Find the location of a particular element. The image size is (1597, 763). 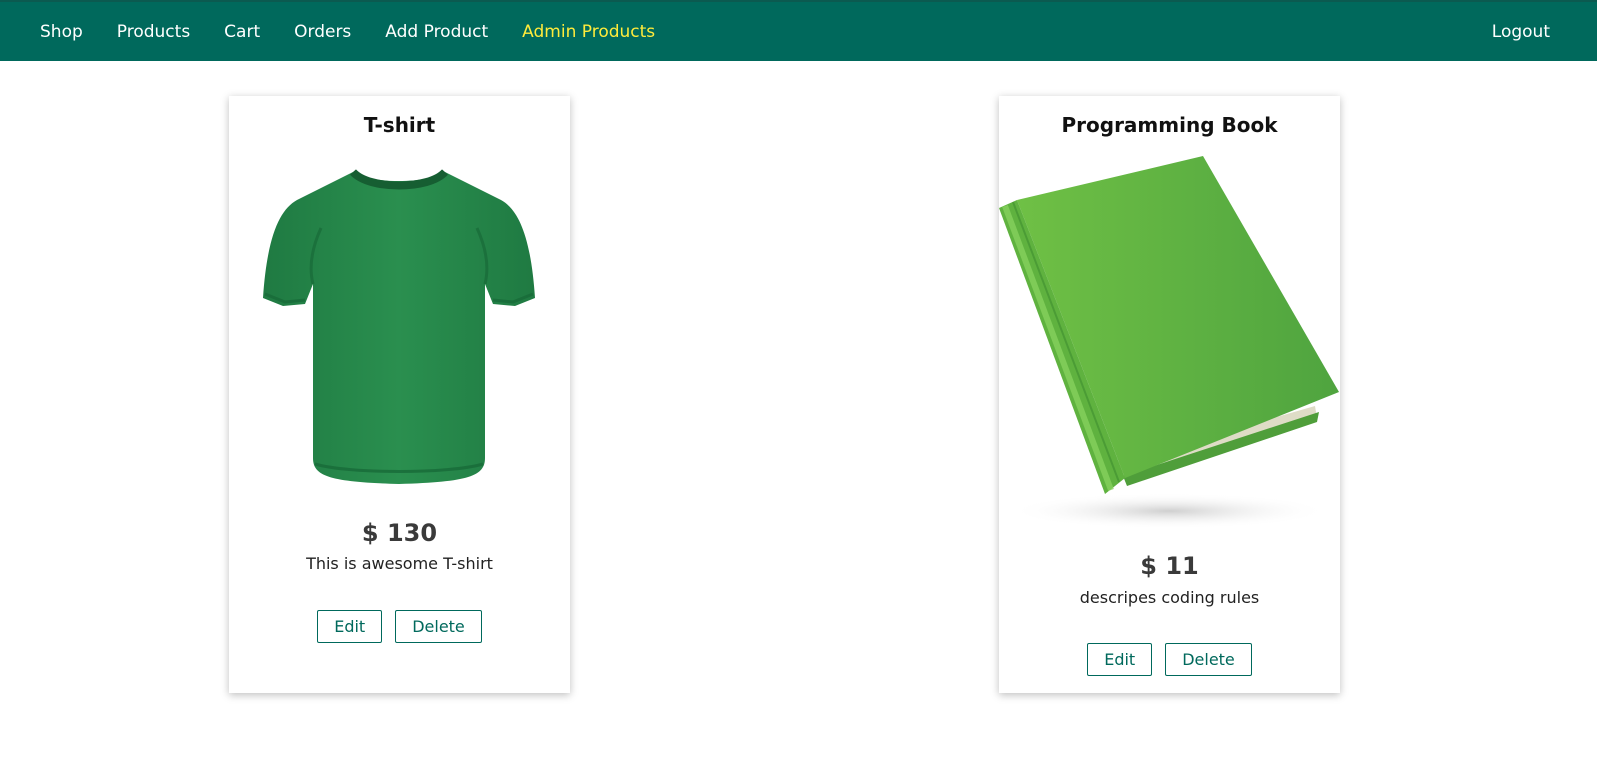

product-price: $ 11 is located at coordinates (1169, 566).